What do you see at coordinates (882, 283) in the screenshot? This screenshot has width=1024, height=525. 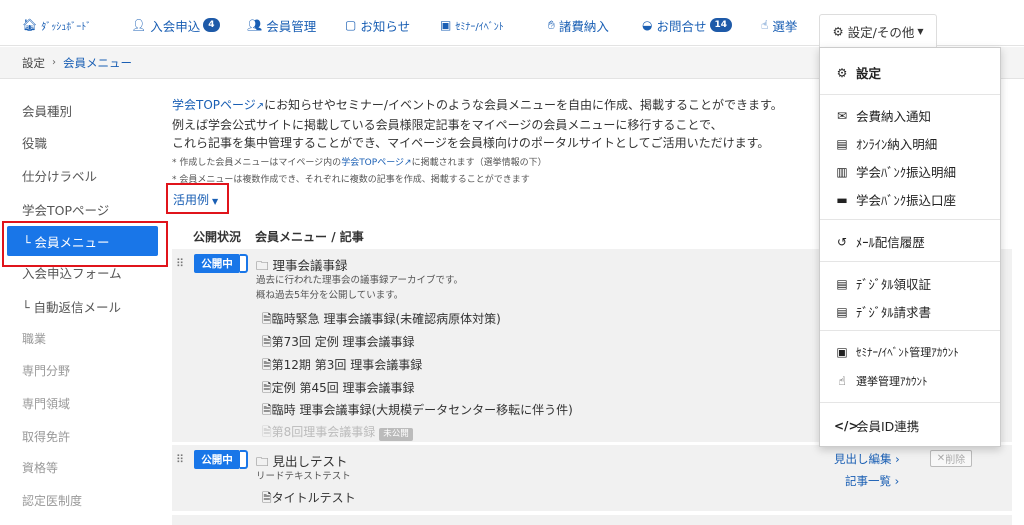 I see `menu-item-receipt: ▤ ﾃﾞｼﾞﾀﾙ領収証` at bounding box center [882, 283].